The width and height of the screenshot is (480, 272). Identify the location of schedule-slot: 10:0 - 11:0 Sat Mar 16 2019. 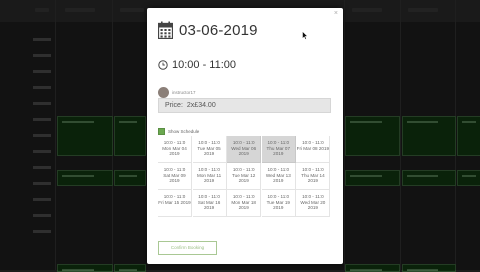
(209, 203).